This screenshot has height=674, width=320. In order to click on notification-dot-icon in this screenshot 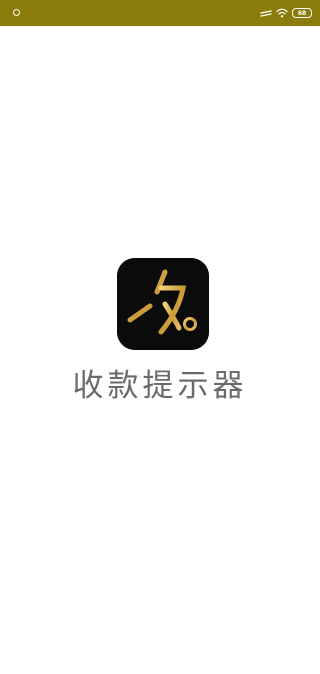, I will do `click(16, 12)`.